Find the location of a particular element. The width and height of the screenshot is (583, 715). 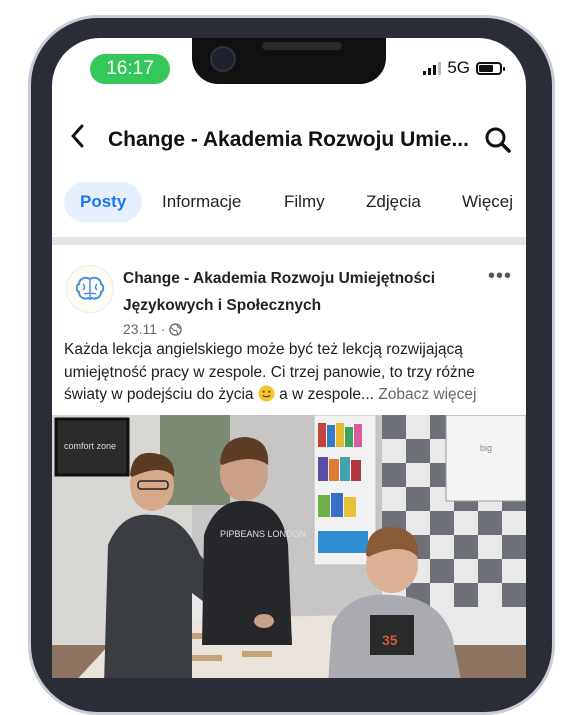

notch is located at coordinates (289, 61).